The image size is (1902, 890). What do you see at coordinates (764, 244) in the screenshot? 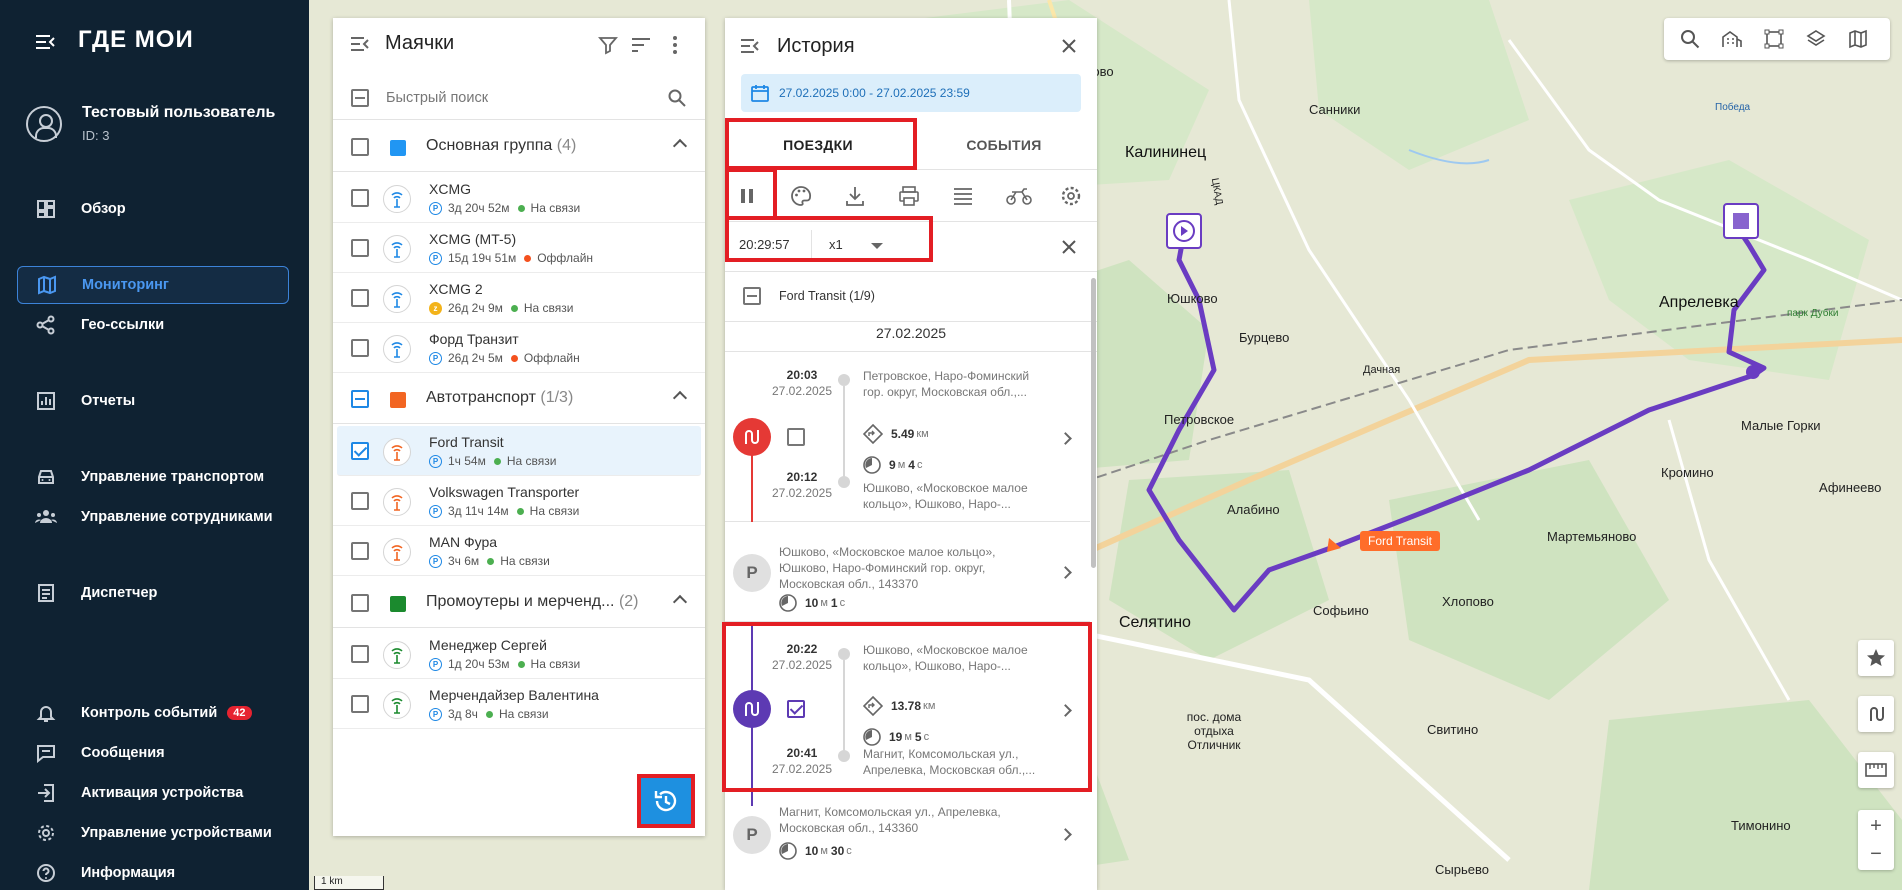
I see `playback-time: 20:29:57` at bounding box center [764, 244].